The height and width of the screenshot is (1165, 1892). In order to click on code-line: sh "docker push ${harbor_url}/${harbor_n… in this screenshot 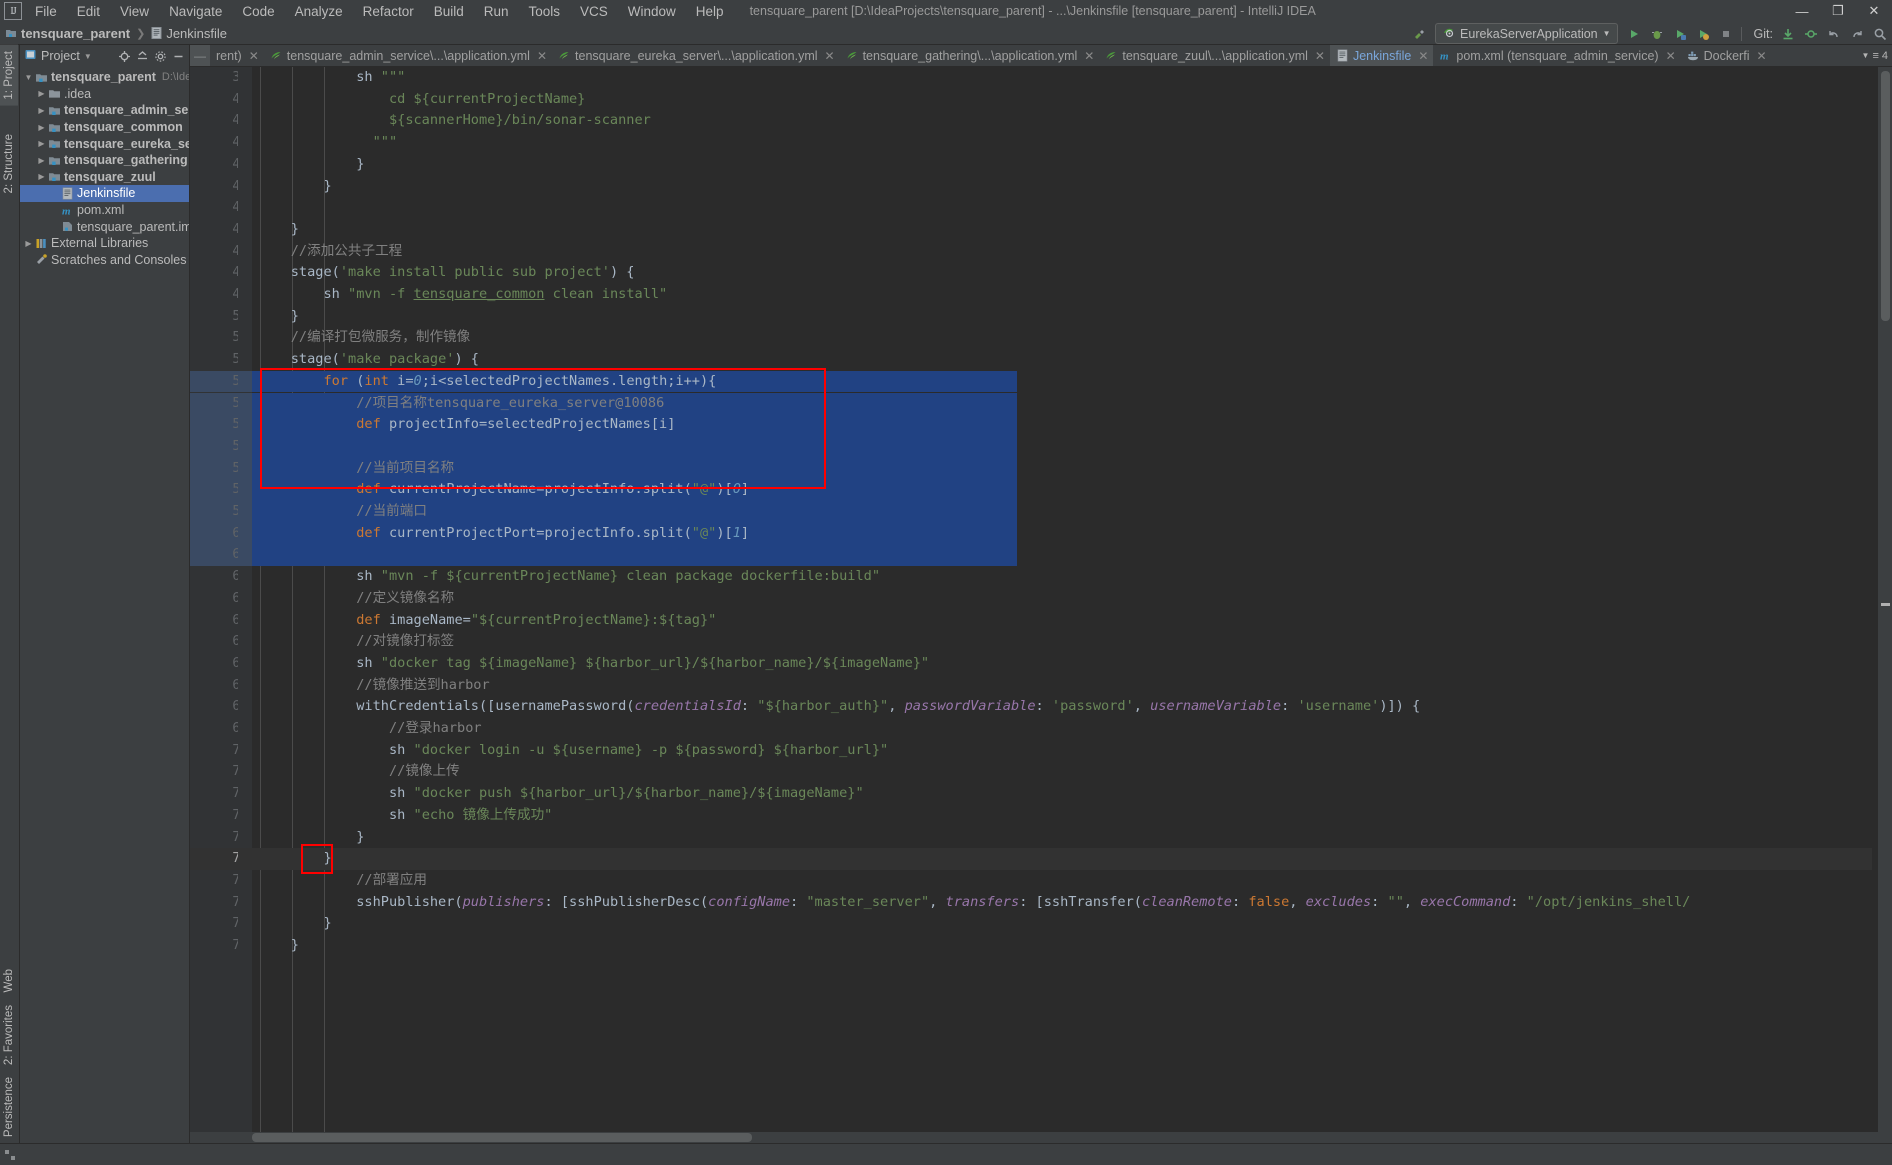, I will do `click(558, 794)`.